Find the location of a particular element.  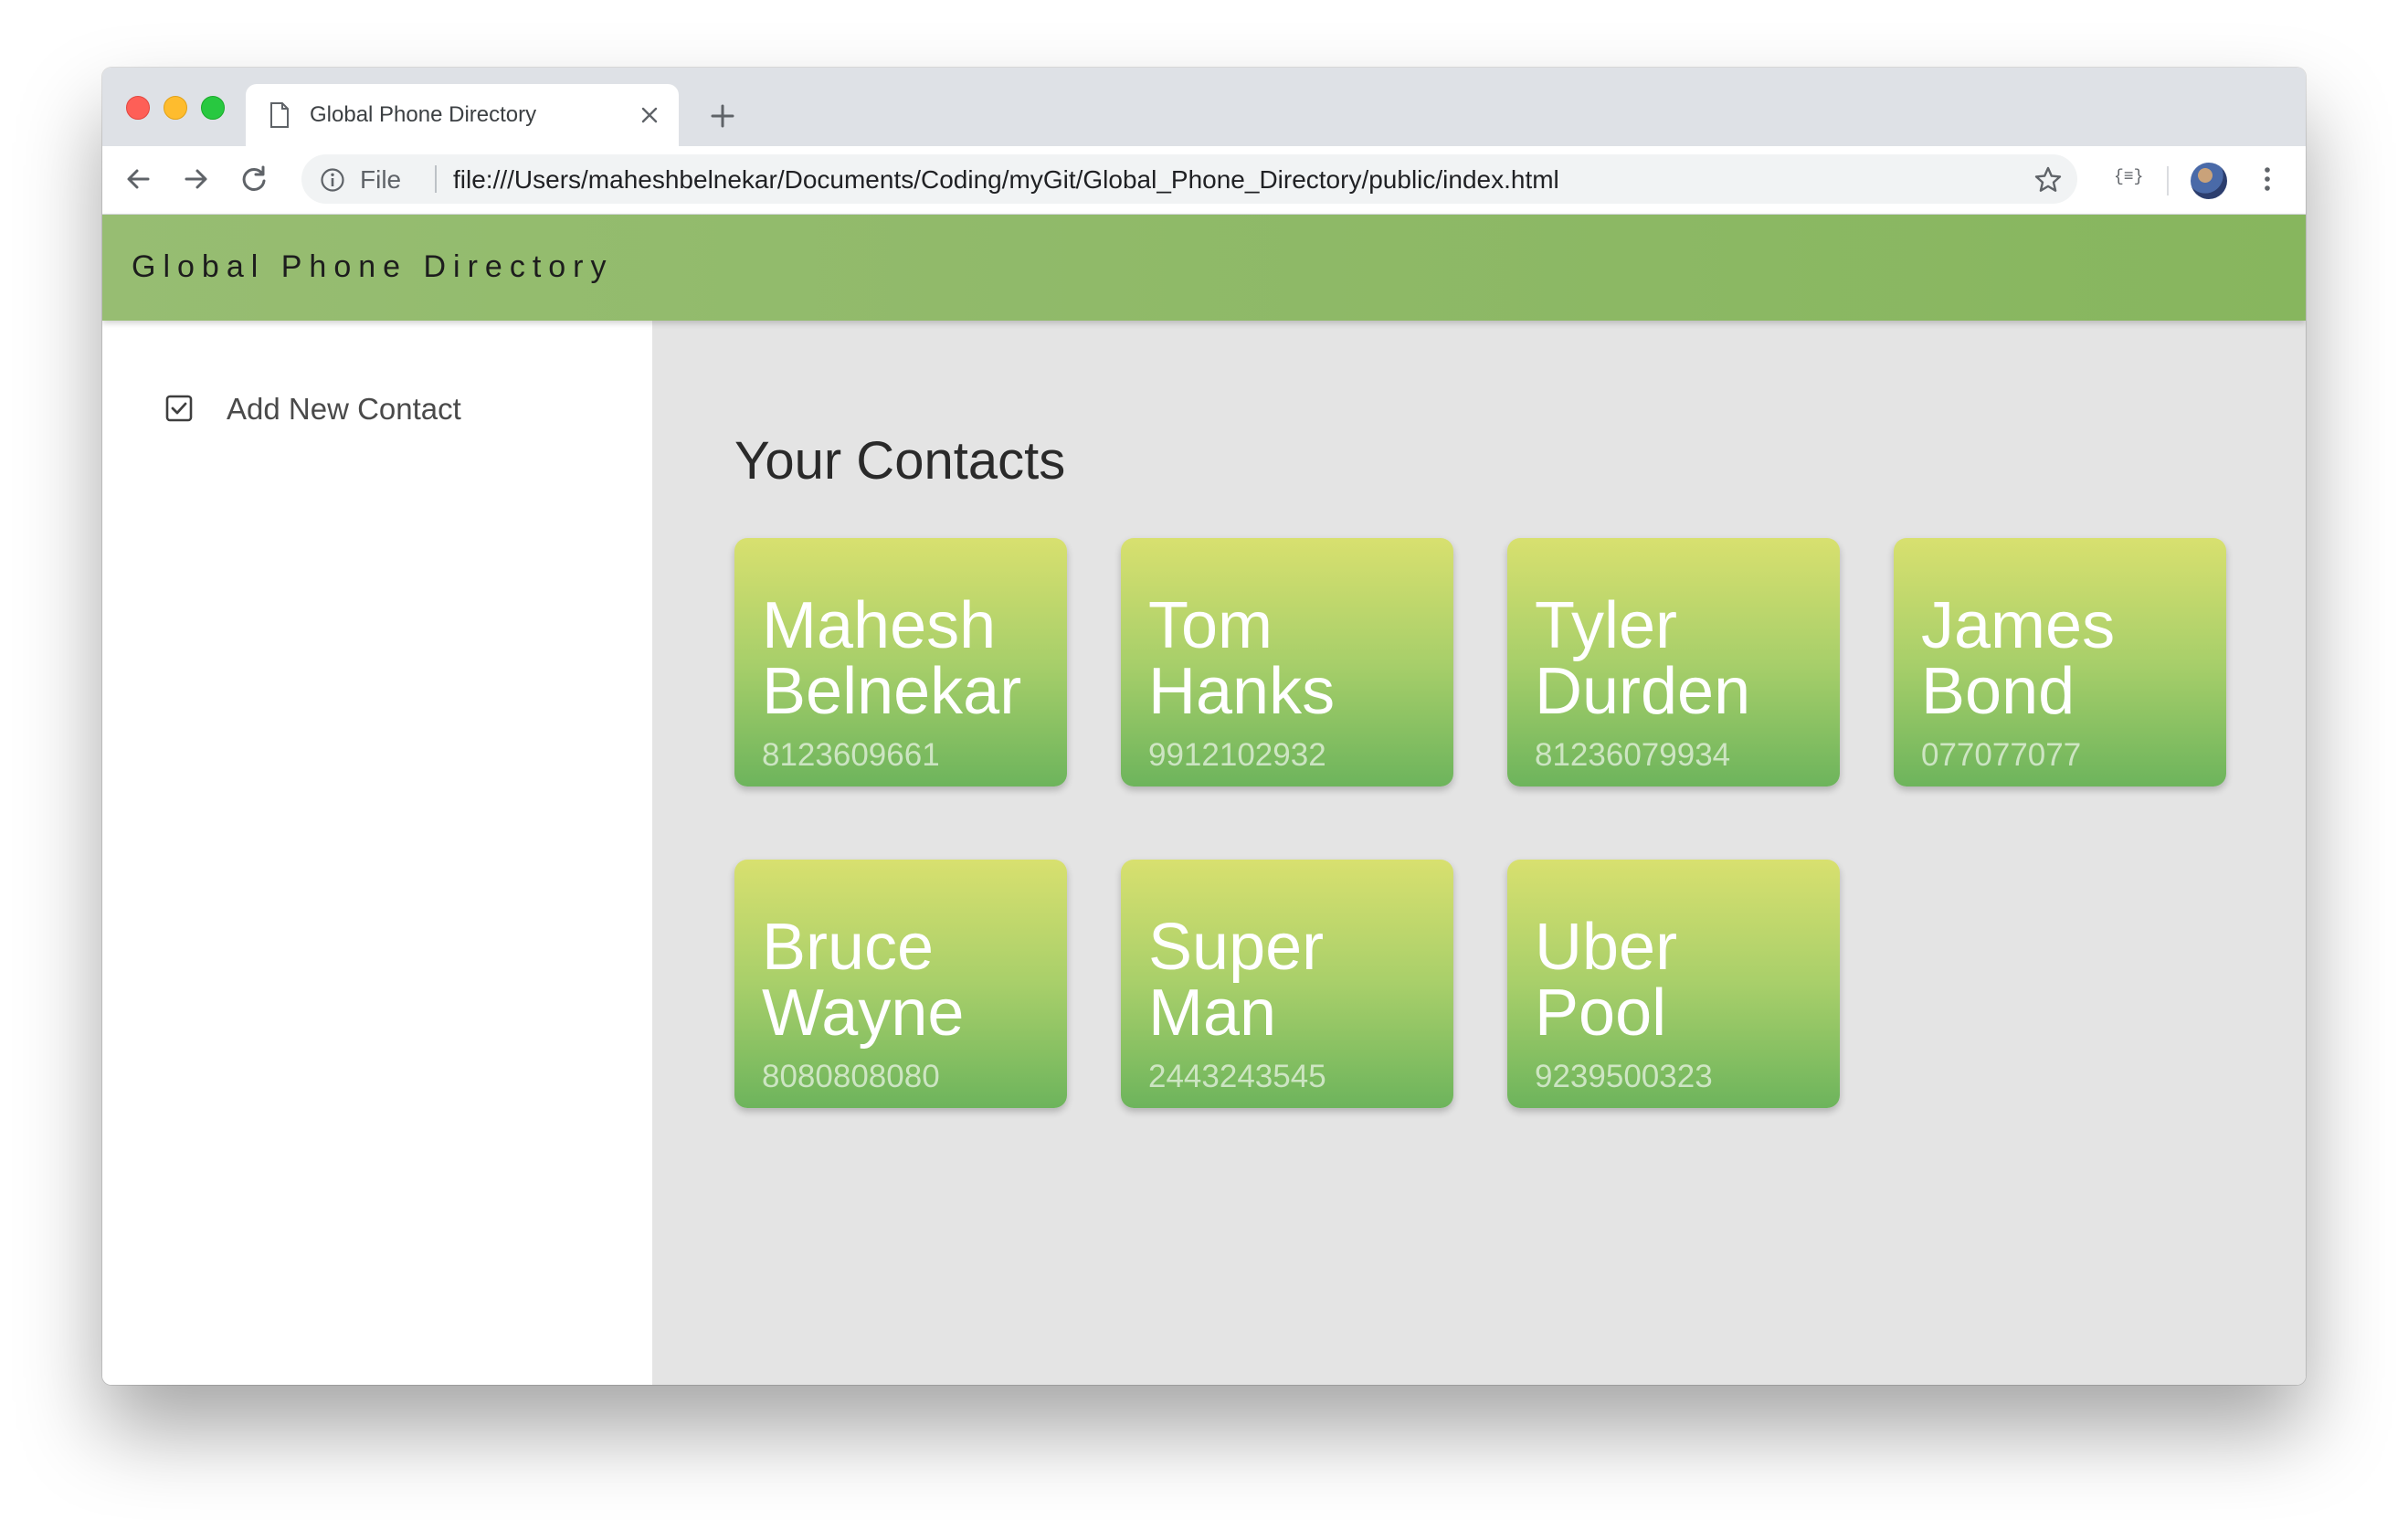

contact-card: Tom Hanks 9912102932 is located at coordinates (1287, 662).